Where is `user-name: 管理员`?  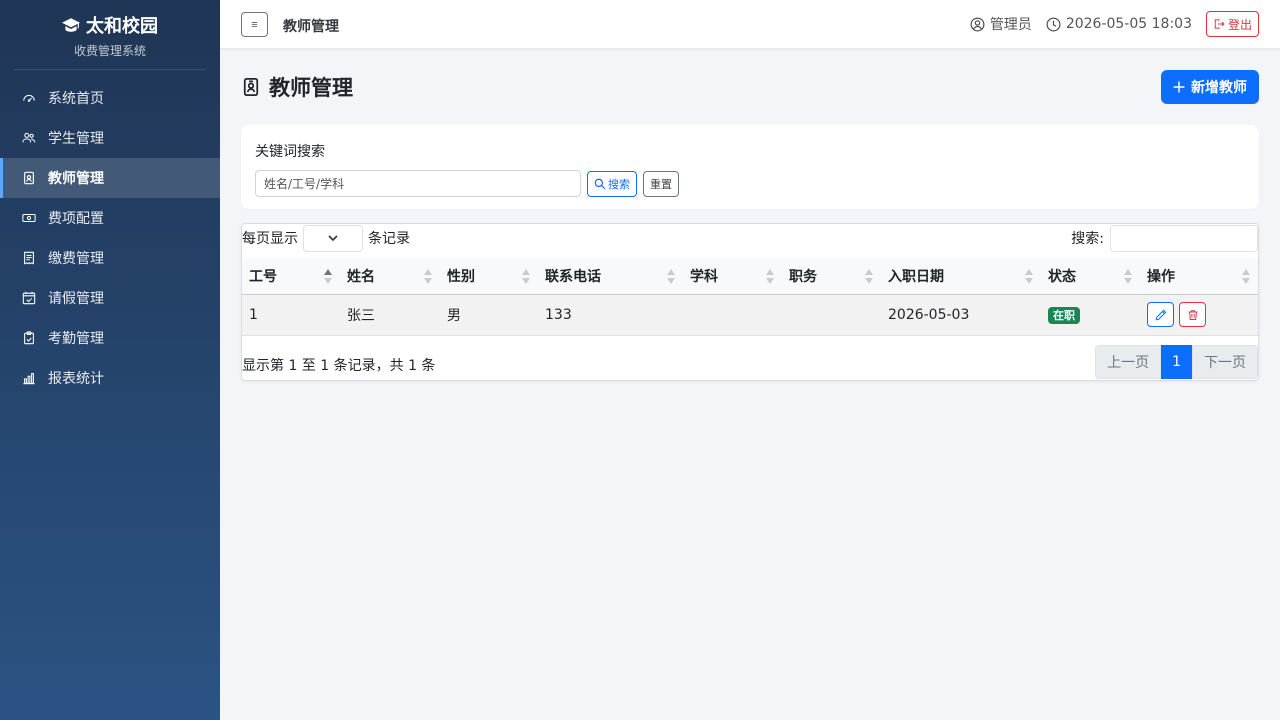
user-name: 管理员 is located at coordinates (1010, 25).